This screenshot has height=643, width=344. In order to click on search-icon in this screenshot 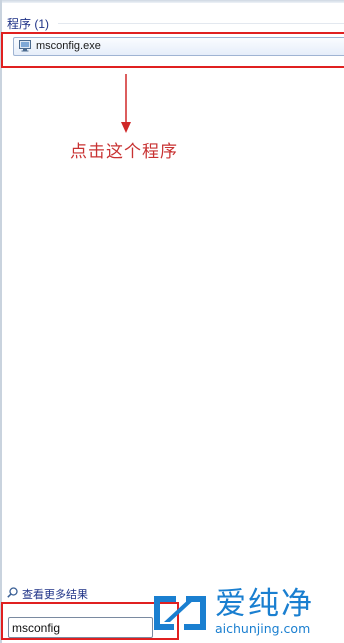, I will do `click(12, 592)`.